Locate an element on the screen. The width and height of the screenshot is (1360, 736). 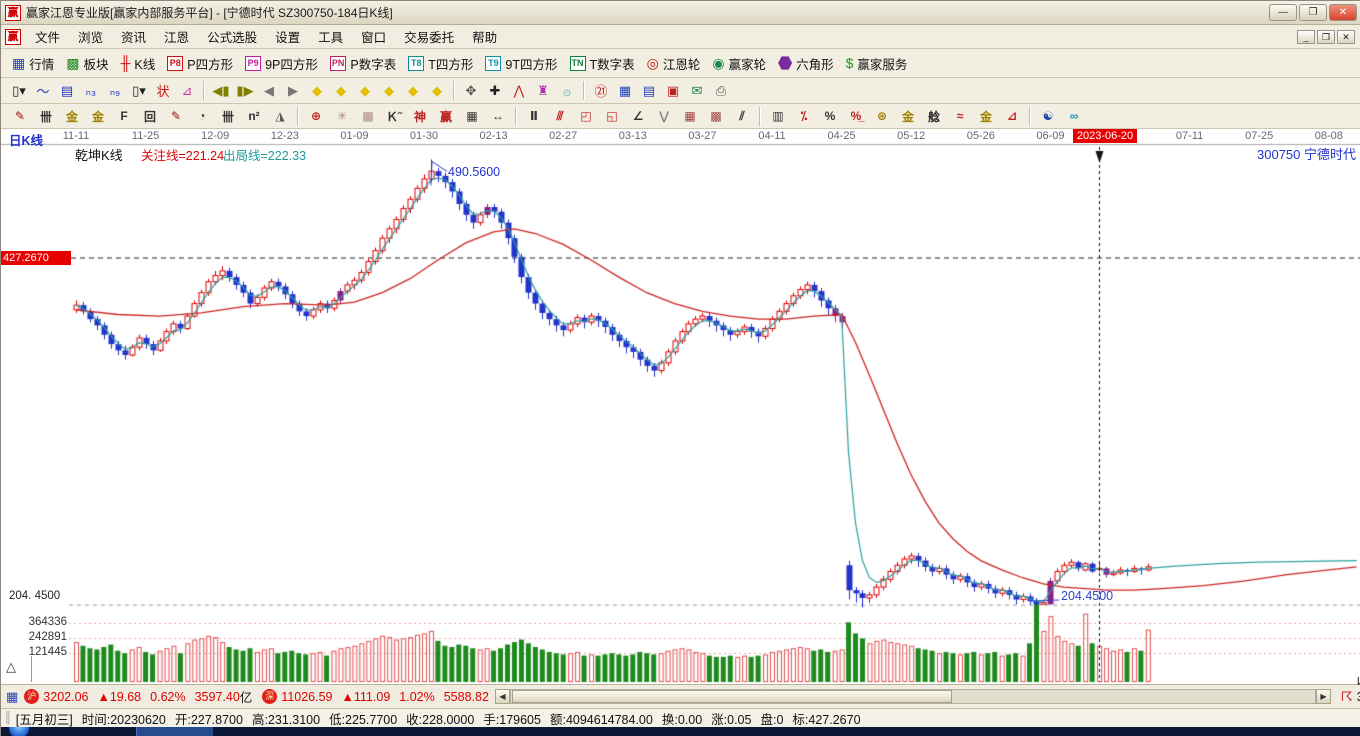
print-button: ⎙ is located at coordinates (721, 91).